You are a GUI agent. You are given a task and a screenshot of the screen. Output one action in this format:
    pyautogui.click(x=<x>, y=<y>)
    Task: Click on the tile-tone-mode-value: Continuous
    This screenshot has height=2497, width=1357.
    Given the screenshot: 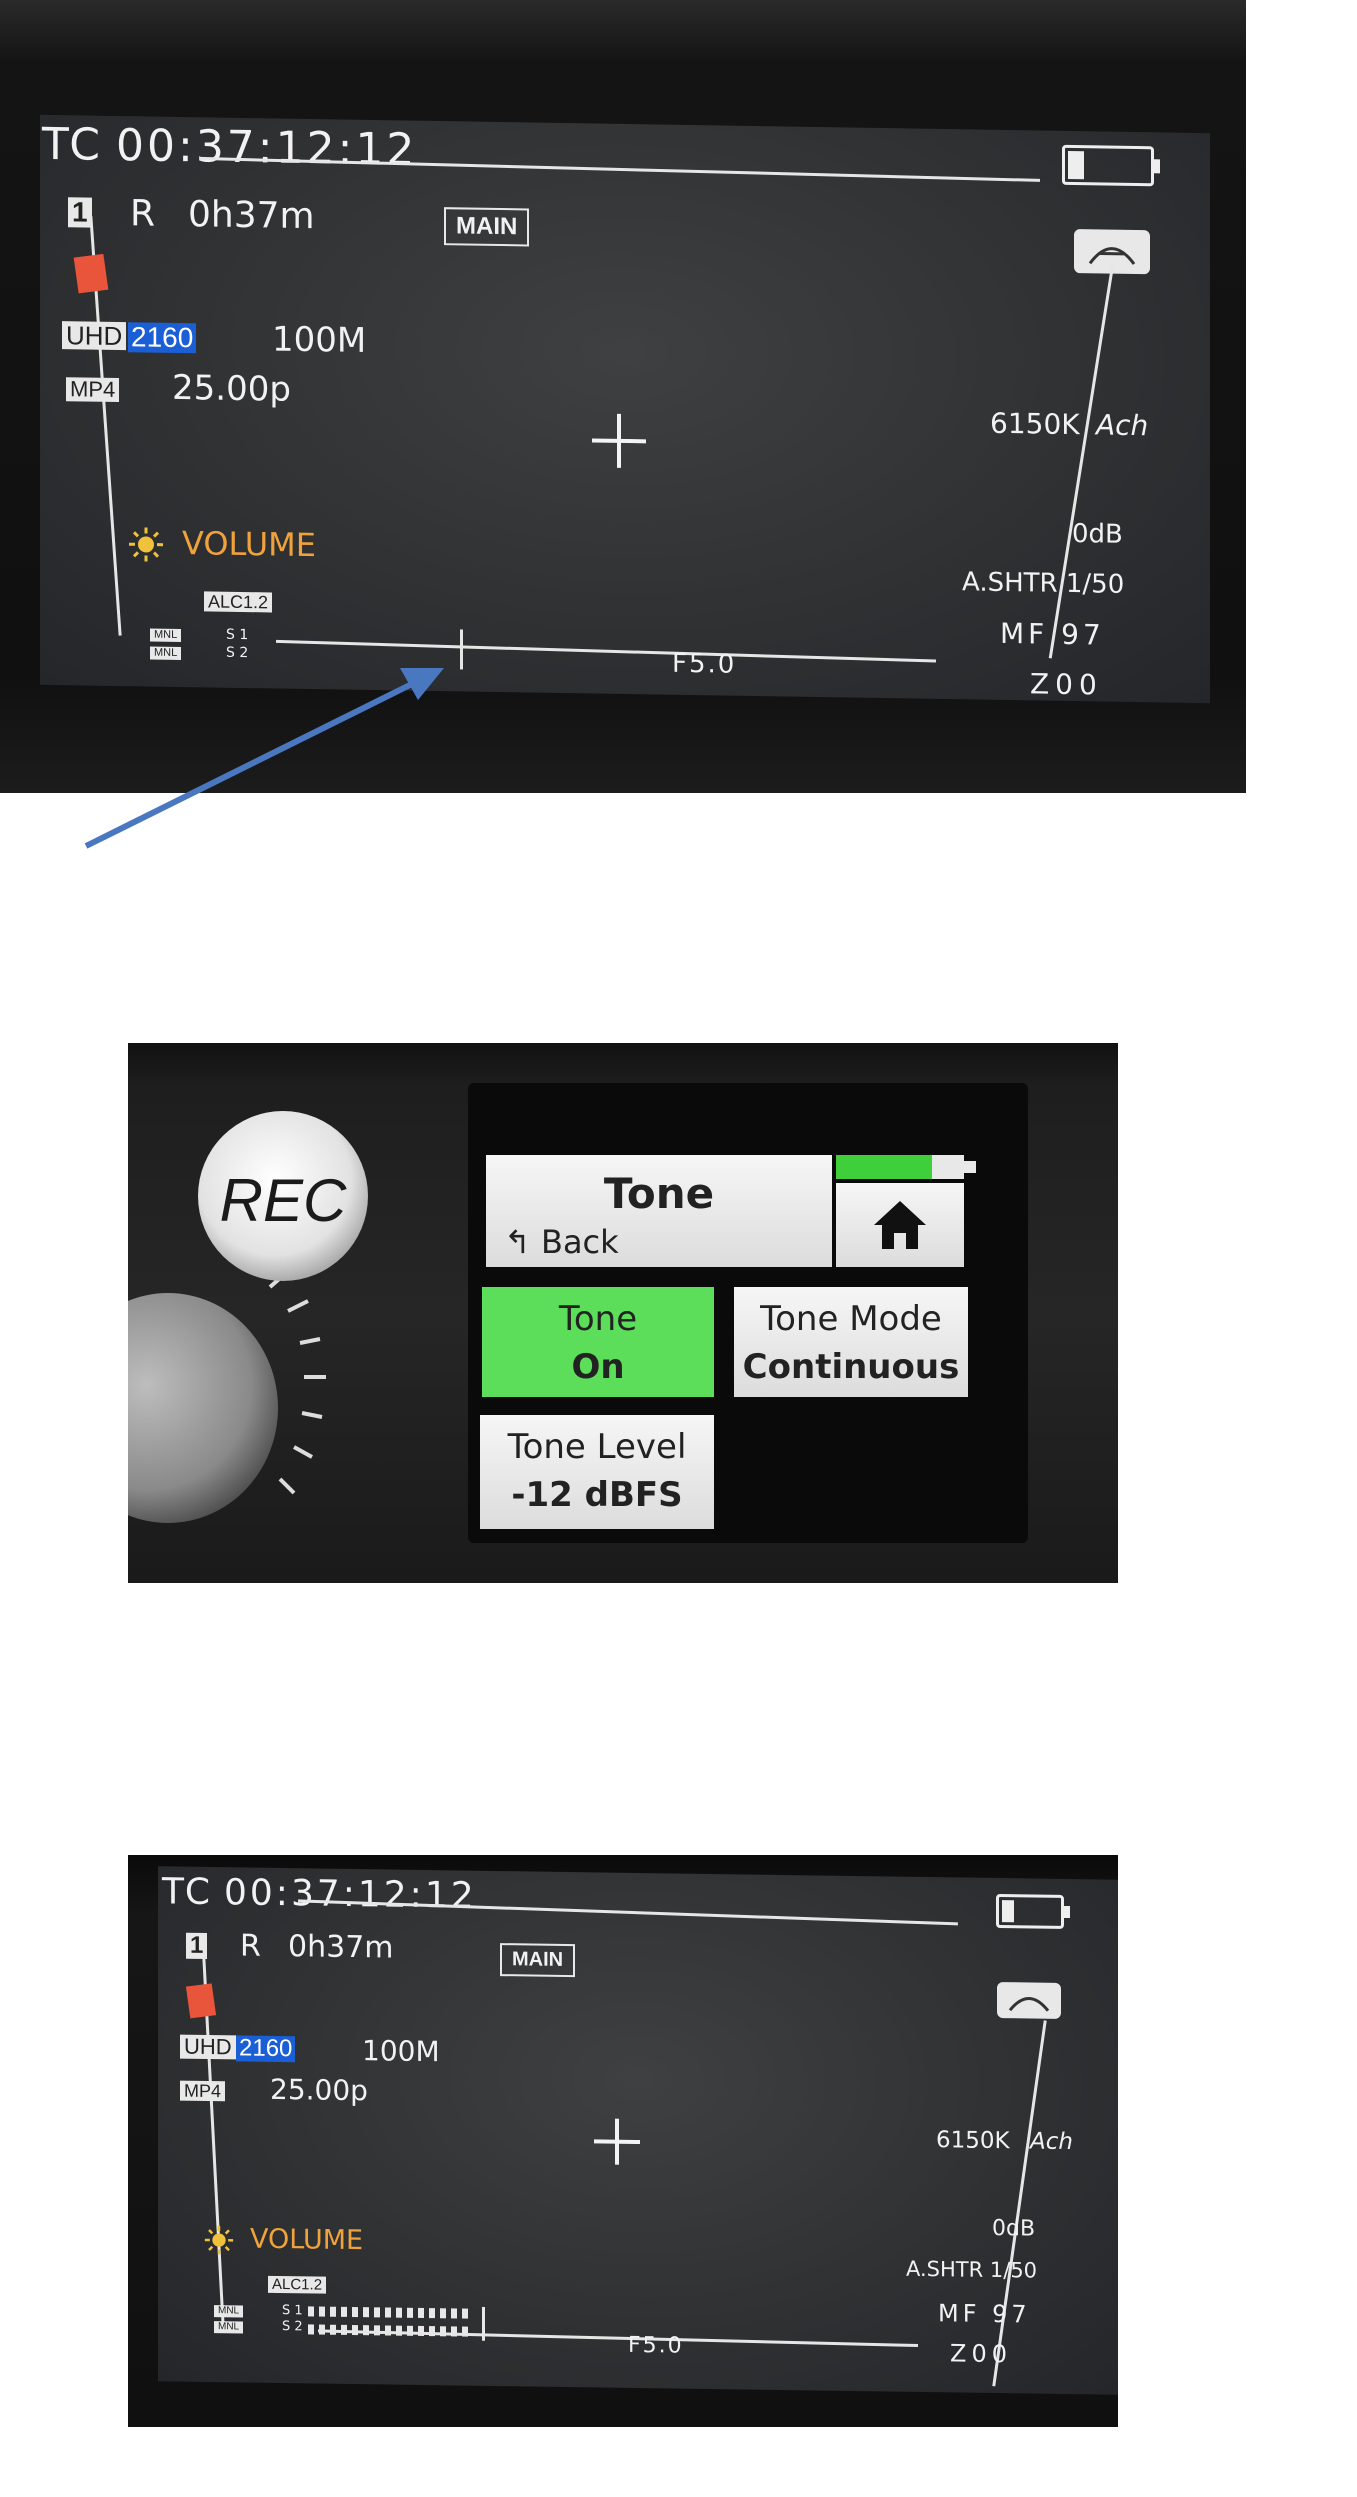 What is the action you would take?
    pyautogui.click(x=851, y=1367)
    